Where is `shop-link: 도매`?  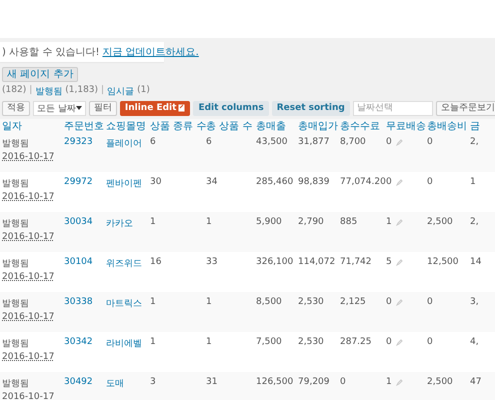 shop-link: 도매 is located at coordinates (127, 383).